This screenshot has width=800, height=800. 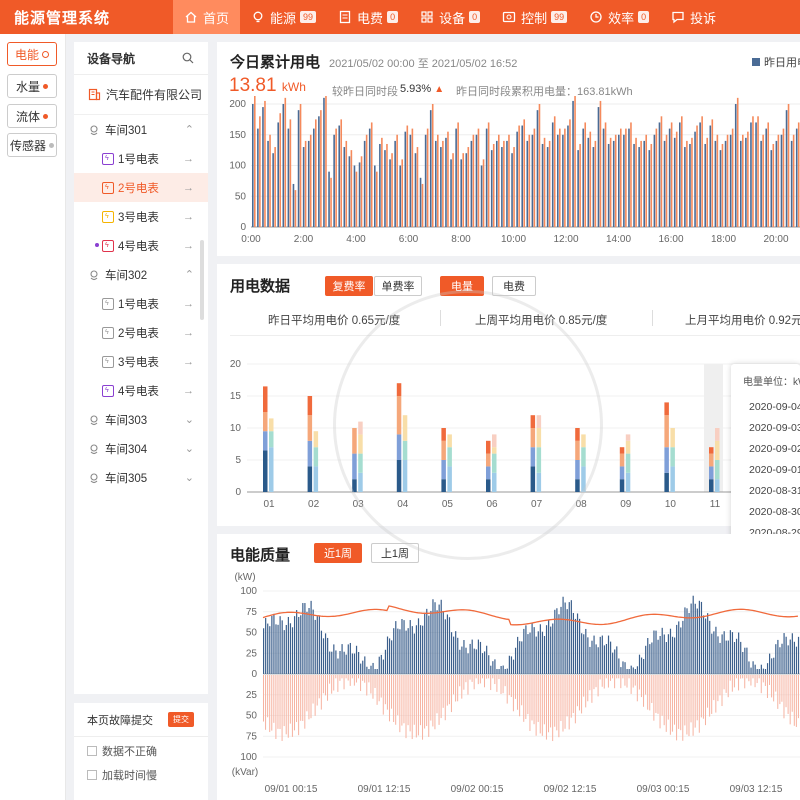 What do you see at coordinates (349, 286) in the screenshot?
I see `tab-multi-rate: 复费率` at bounding box center [349, 286].